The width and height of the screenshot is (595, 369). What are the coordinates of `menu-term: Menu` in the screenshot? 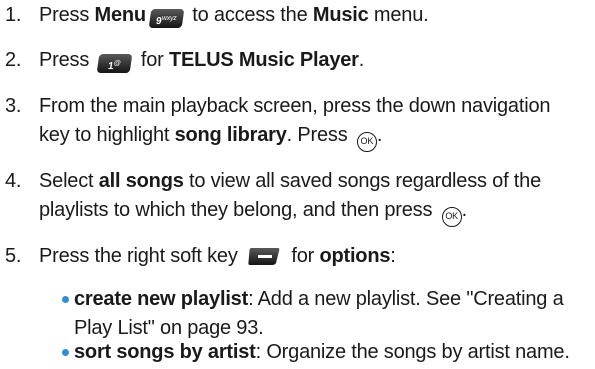 It's located at (120, 15).